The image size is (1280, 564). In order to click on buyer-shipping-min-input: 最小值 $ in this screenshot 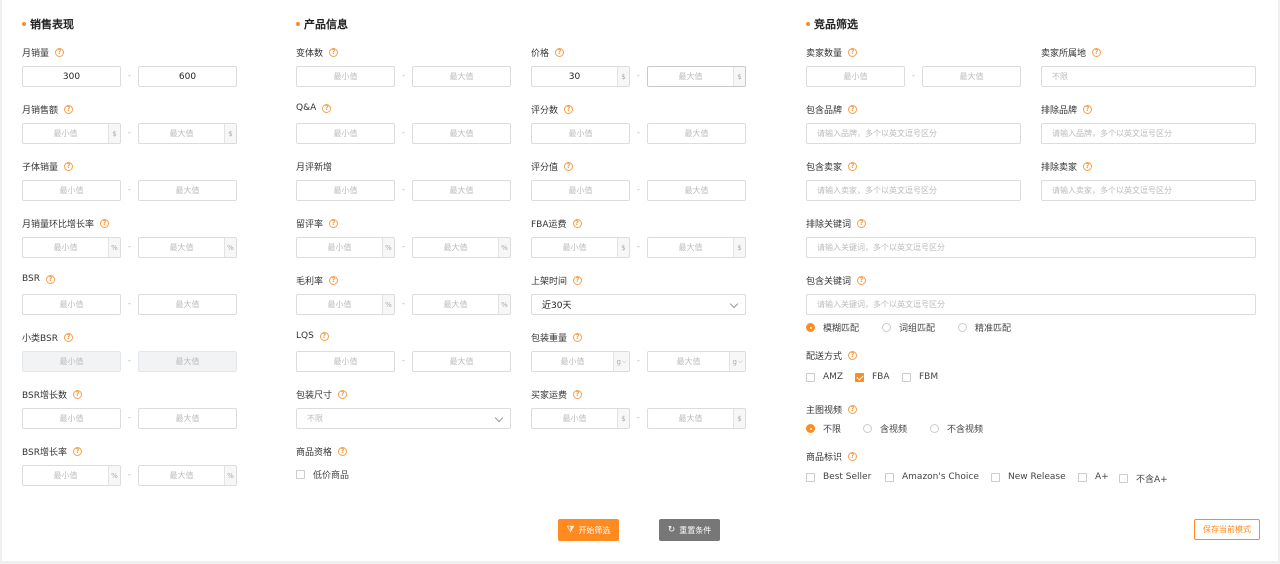, I will do `click(580, 418)`.